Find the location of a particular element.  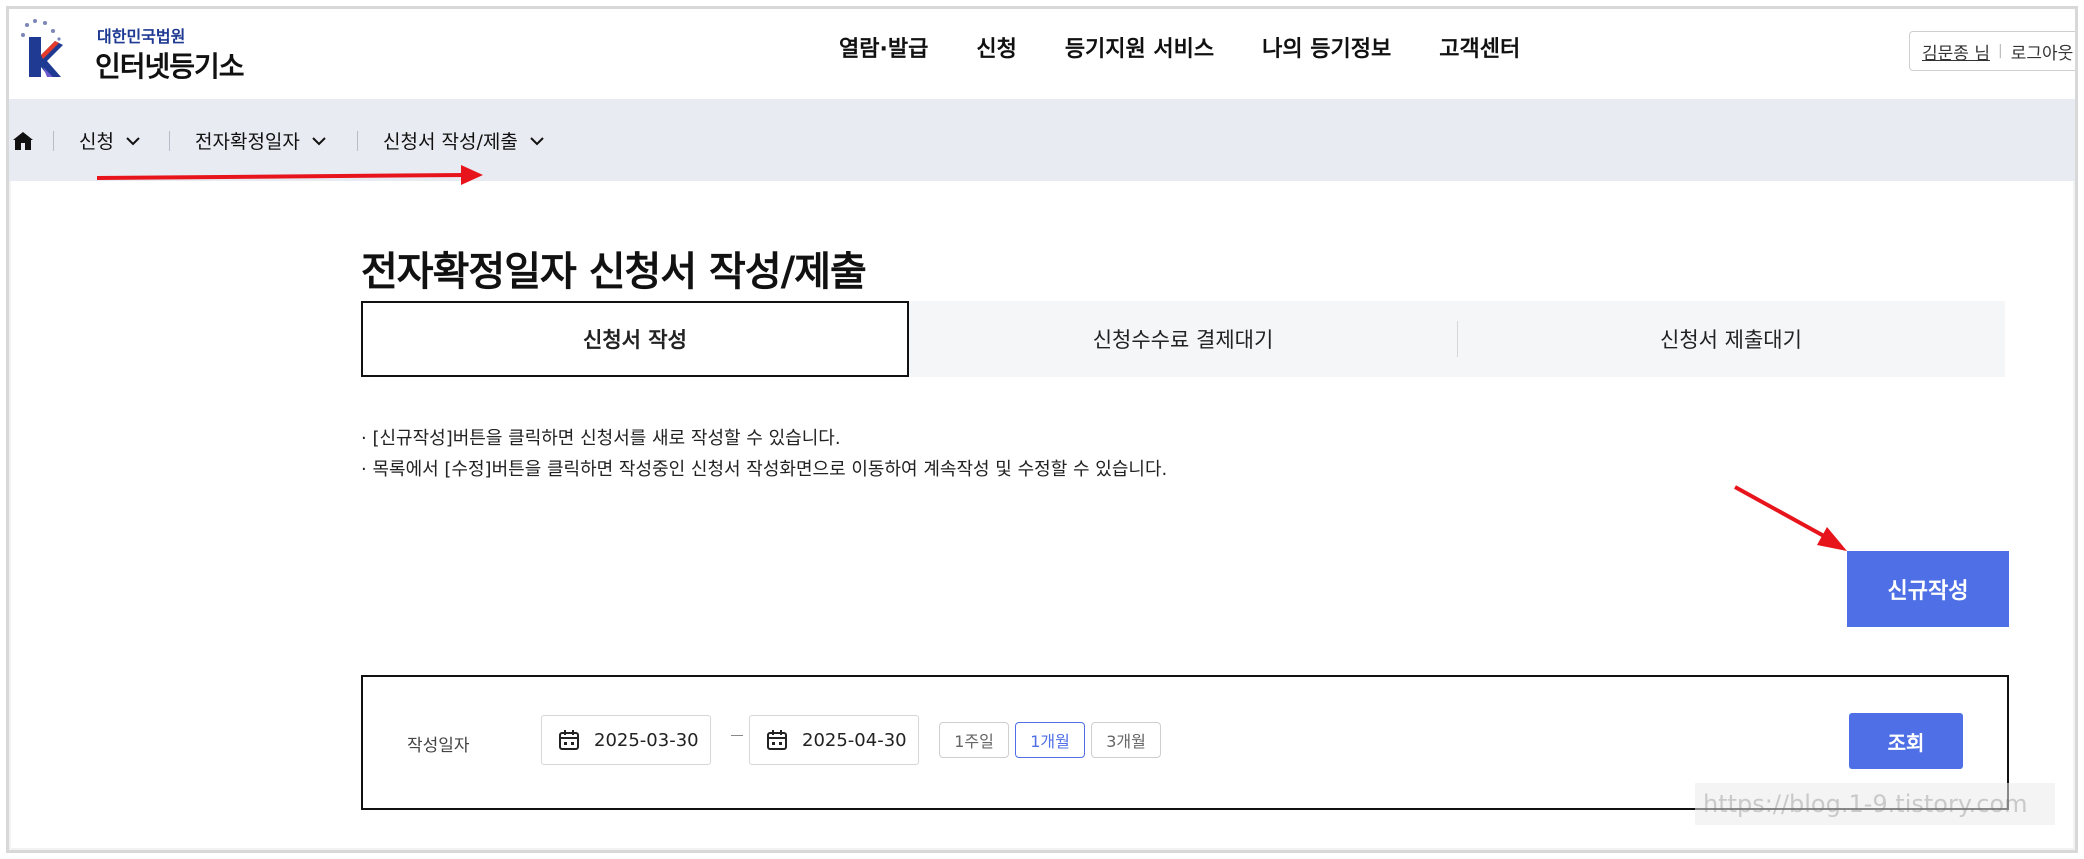

breadcrumb-item-label: 전자확정일자 is located at coordinates (247, 142).